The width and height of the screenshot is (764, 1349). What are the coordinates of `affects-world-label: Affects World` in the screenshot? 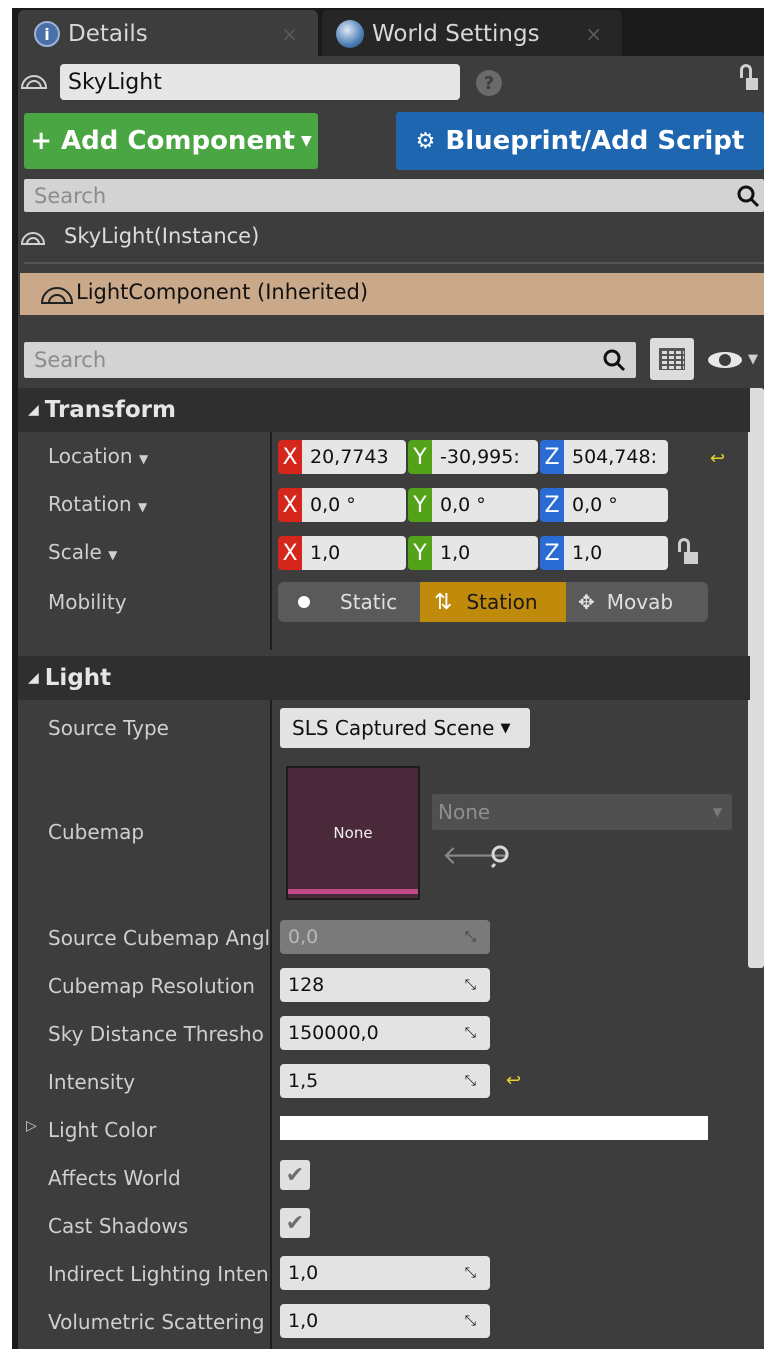 It's located at (114, 1178).